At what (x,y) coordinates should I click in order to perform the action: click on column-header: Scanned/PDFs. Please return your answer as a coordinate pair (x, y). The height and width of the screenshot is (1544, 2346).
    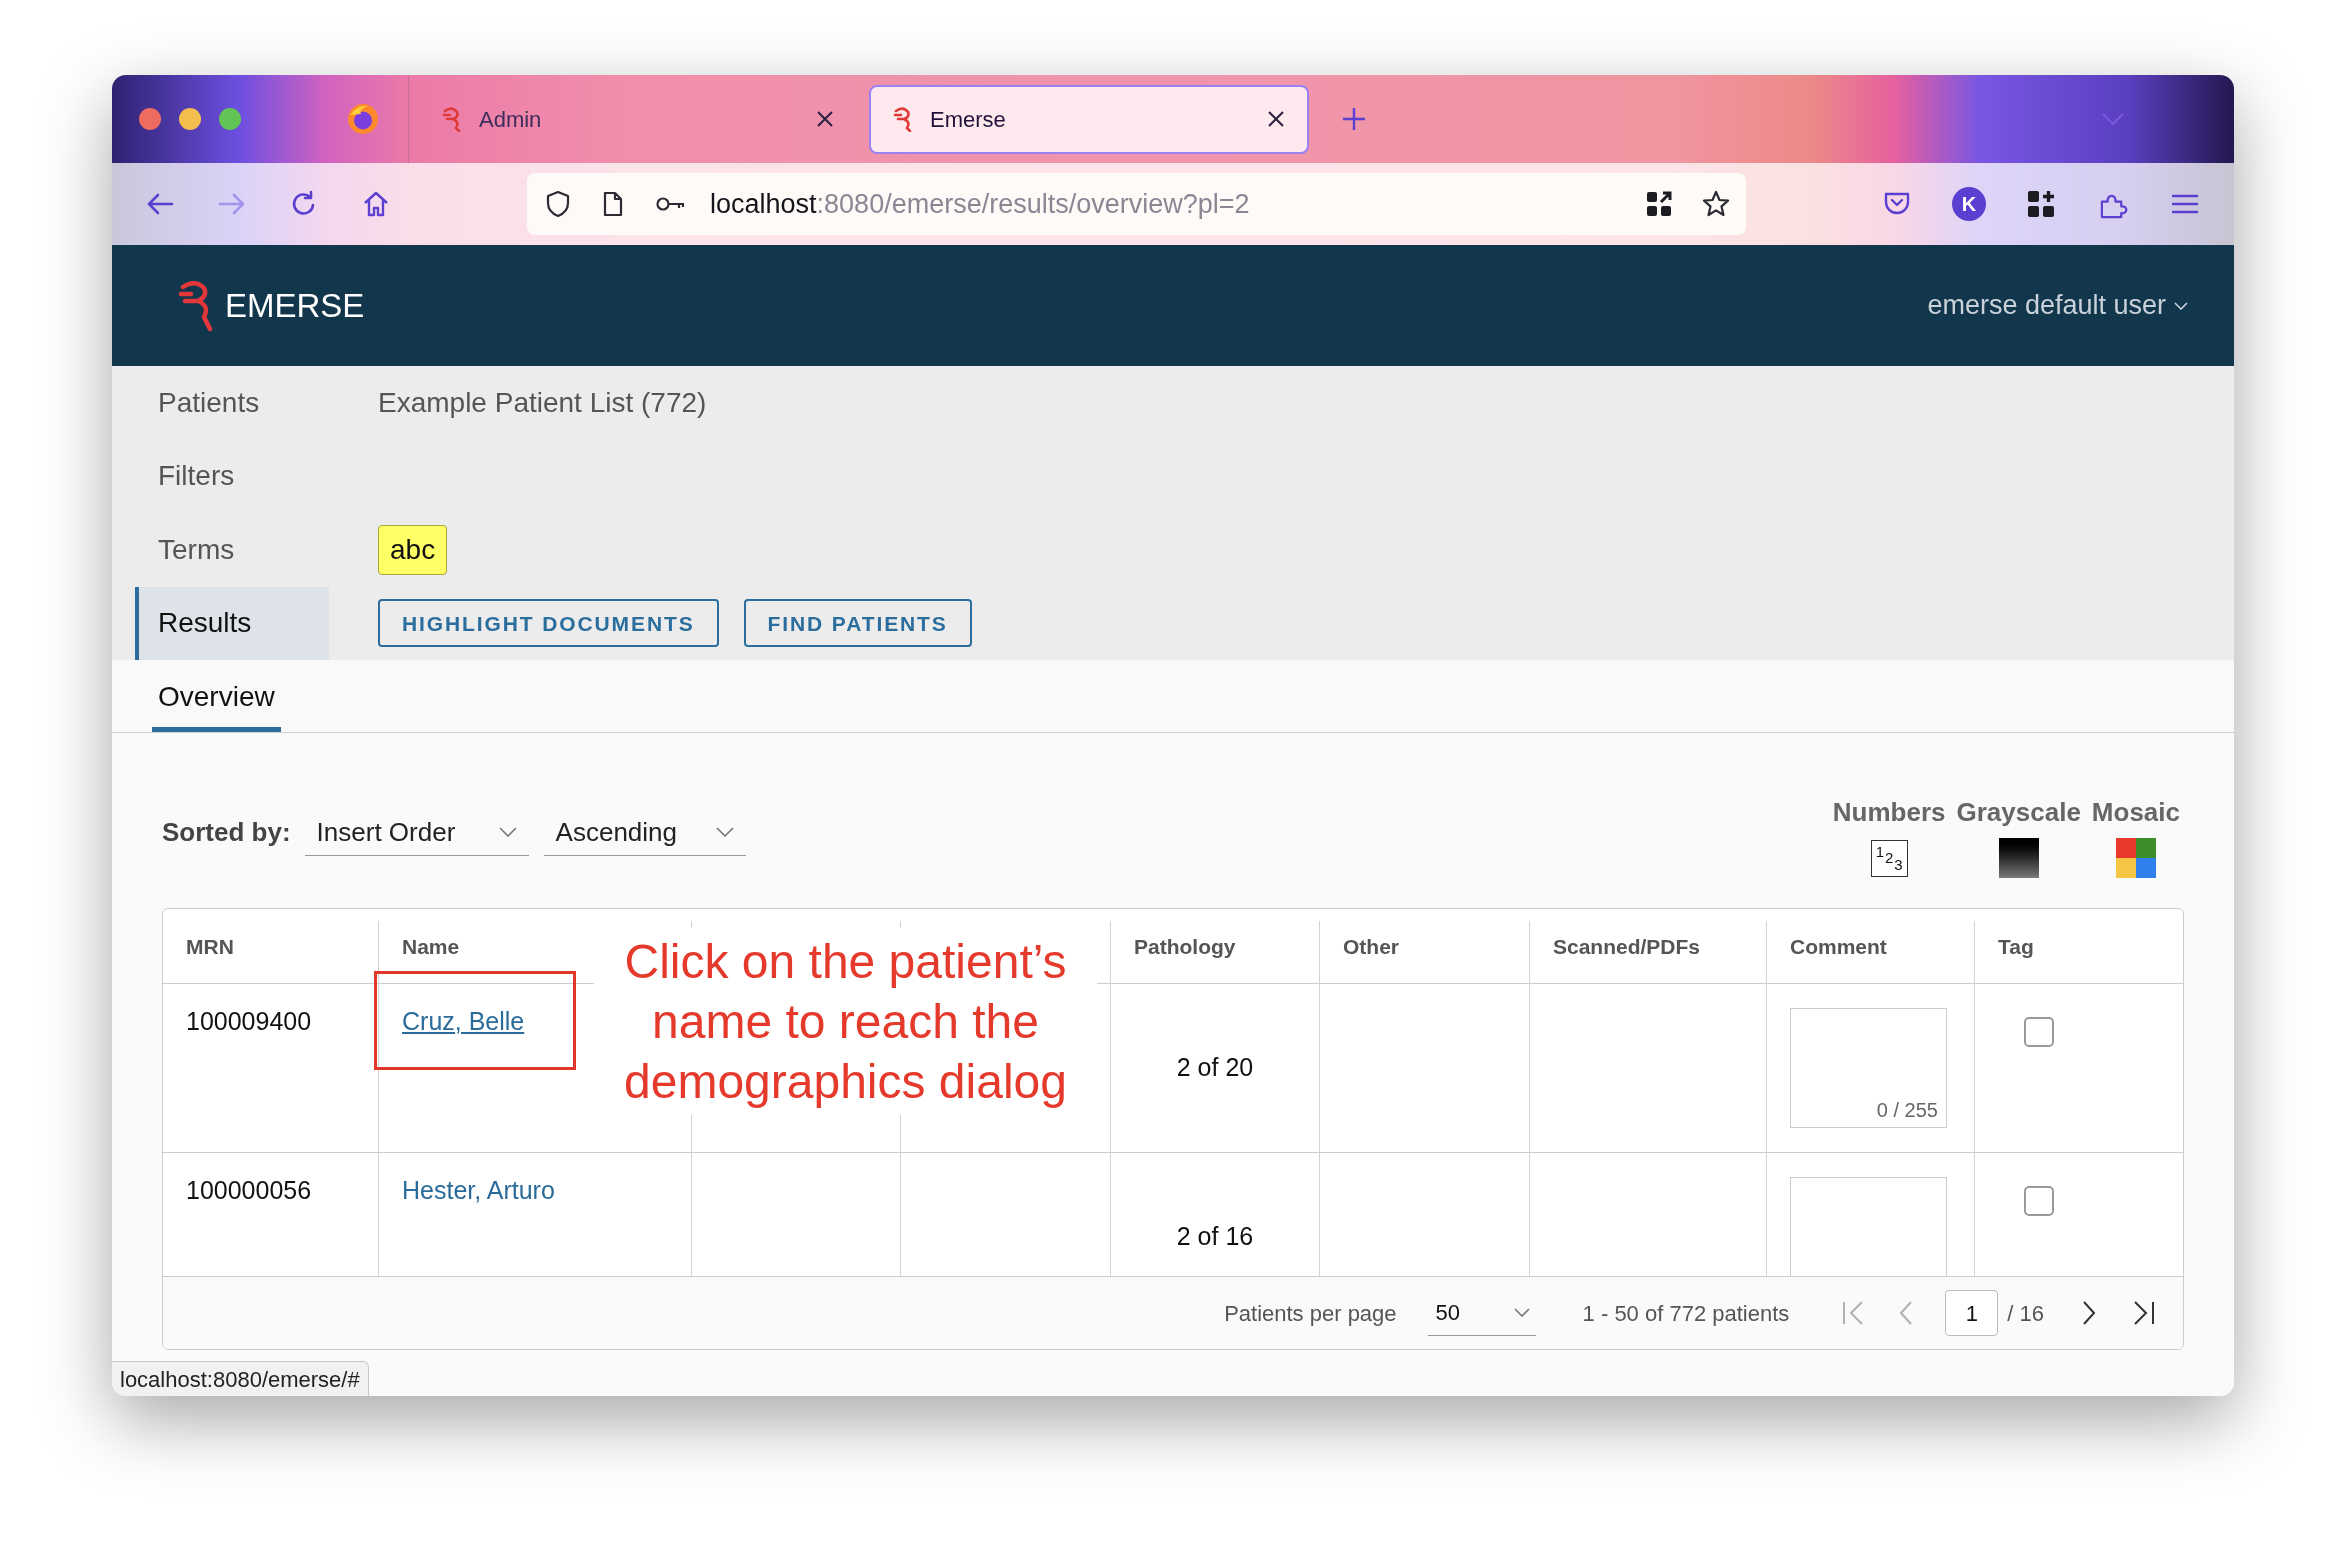
    Looking at the image, I should click on (1627, 946).